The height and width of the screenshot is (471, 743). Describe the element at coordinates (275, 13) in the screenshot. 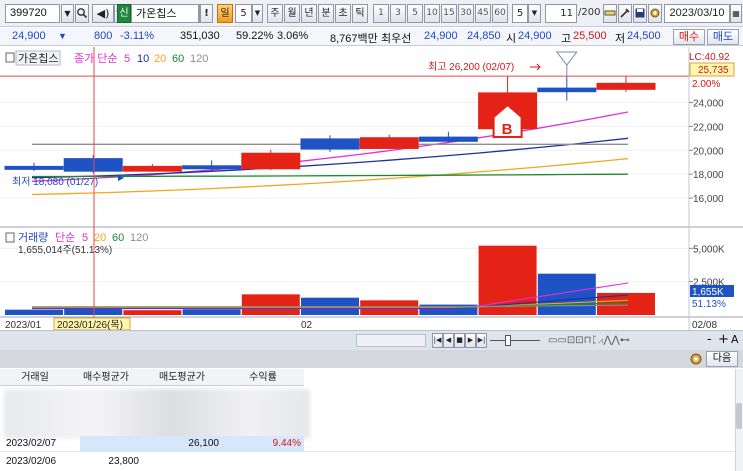

I see `period-week-button: 주` at that location.